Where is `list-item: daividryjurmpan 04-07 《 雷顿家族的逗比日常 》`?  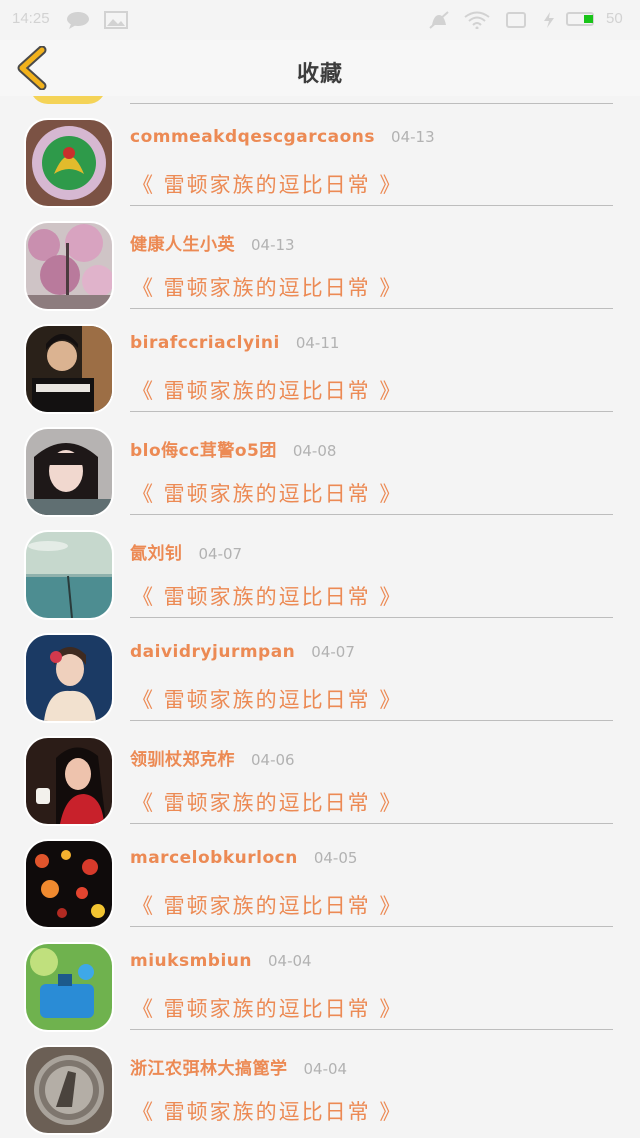 list-item: daividryjurmpan 04-07 《 雷顿家族的逗比日常 》 is located at coordinates (320, 669).